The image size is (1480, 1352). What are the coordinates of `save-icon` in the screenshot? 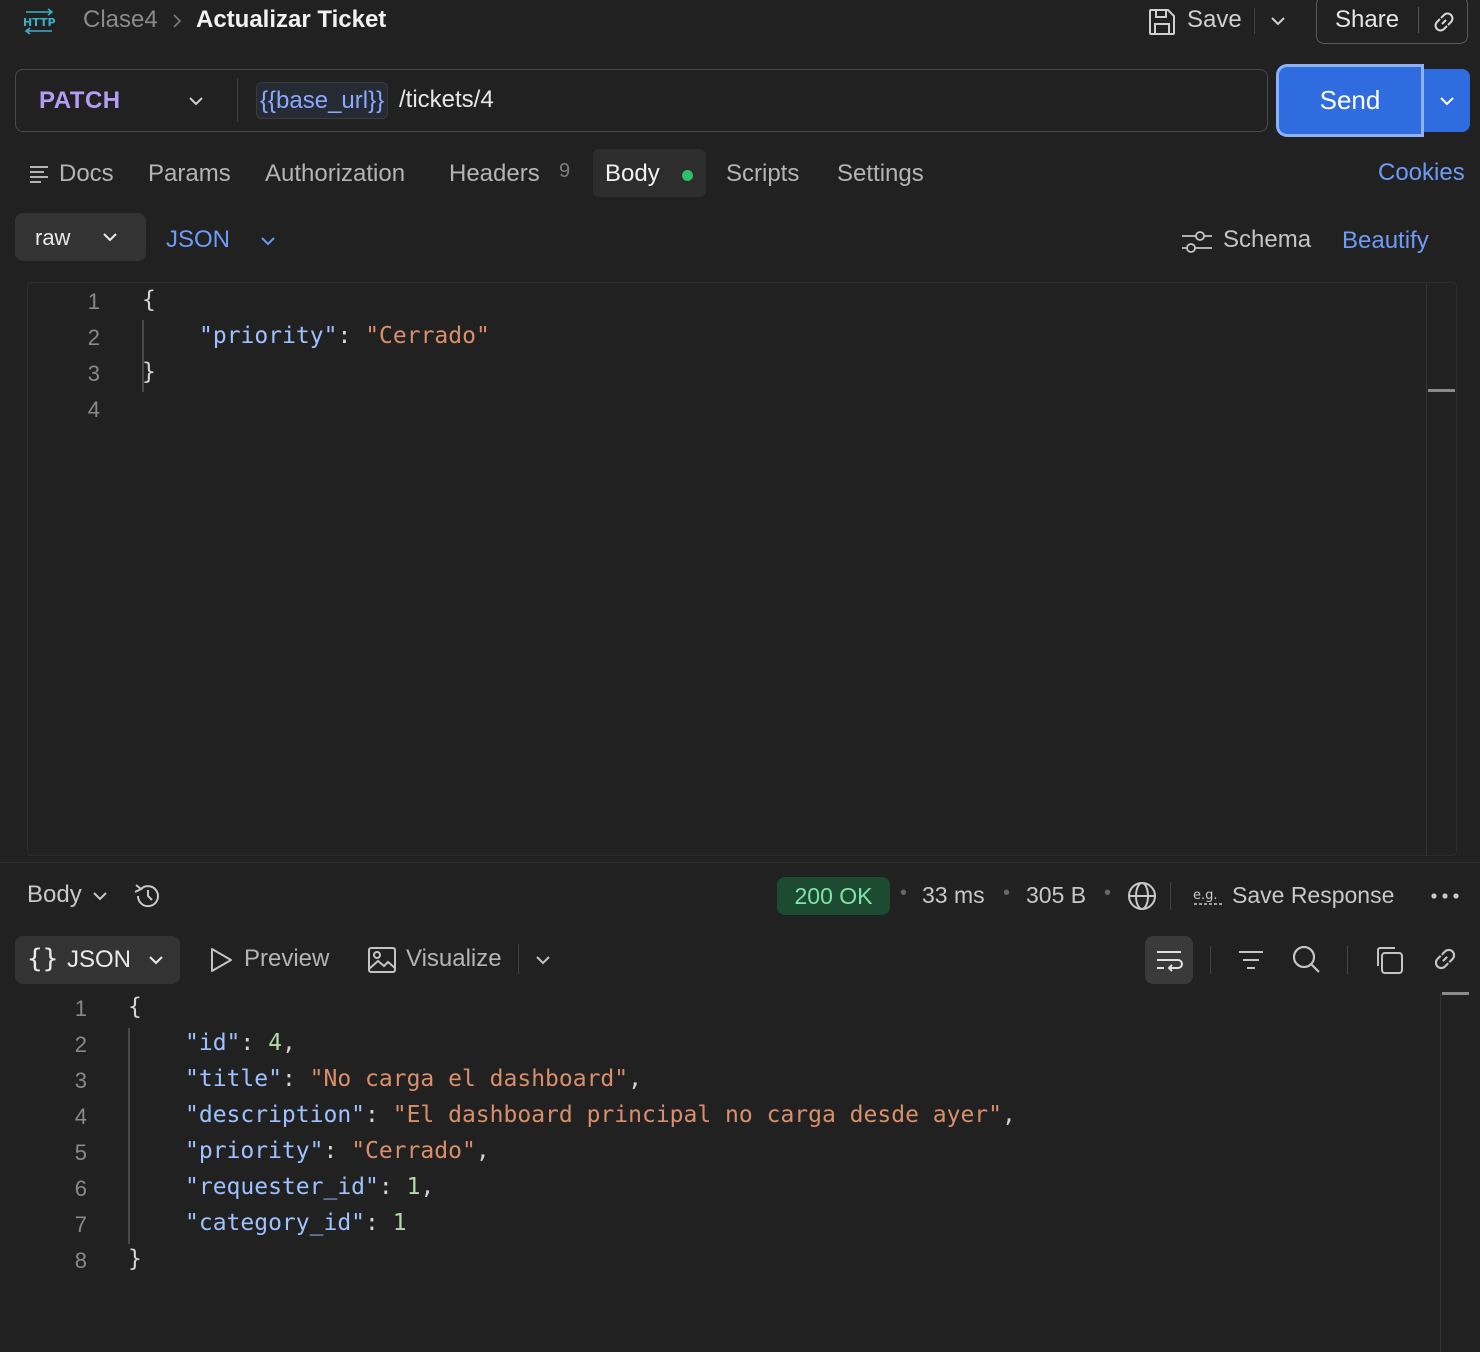 It's located at (1162, 22).